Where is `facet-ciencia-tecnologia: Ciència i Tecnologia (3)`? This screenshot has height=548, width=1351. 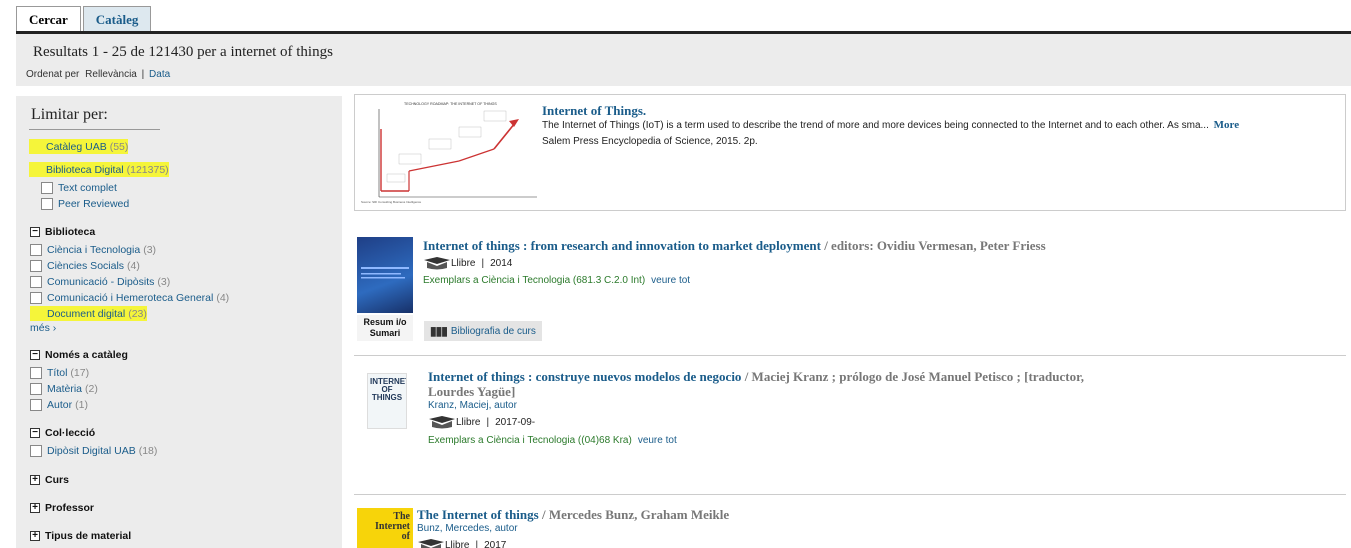 facet-ciencia-tecnologia: Ciència i Tecnologia (3) is located at coordinates (93, 249).